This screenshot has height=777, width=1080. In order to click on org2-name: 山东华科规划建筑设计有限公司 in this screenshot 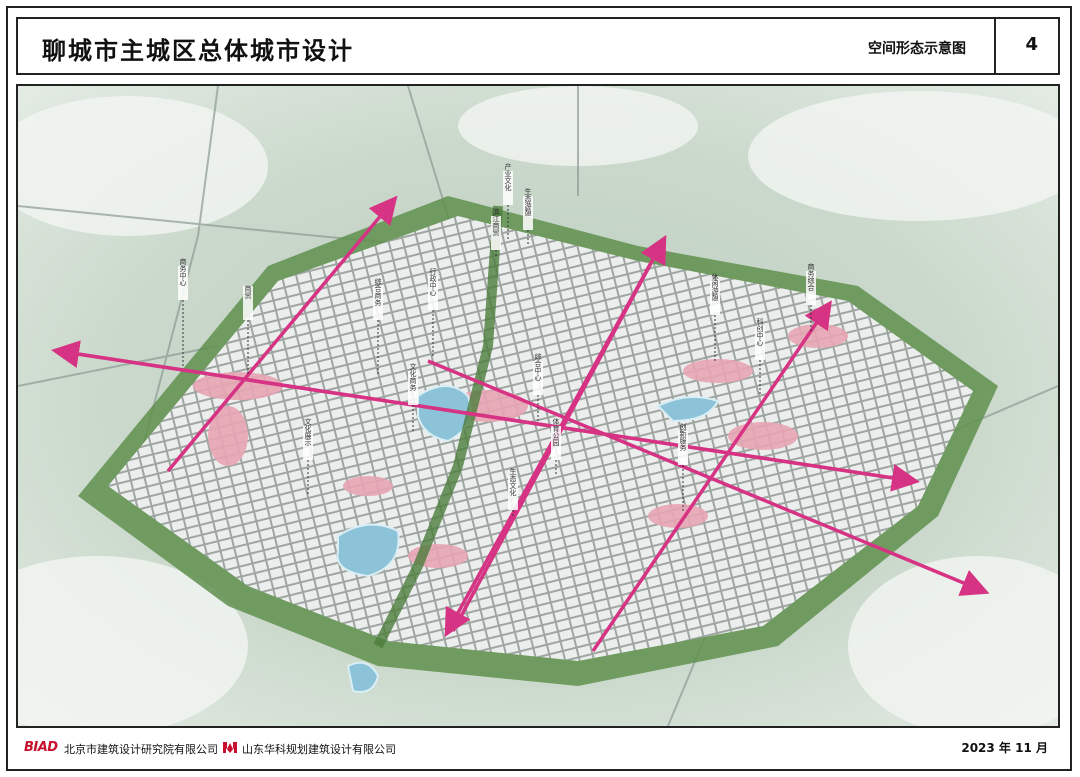, I will do `click(319, 749)`.